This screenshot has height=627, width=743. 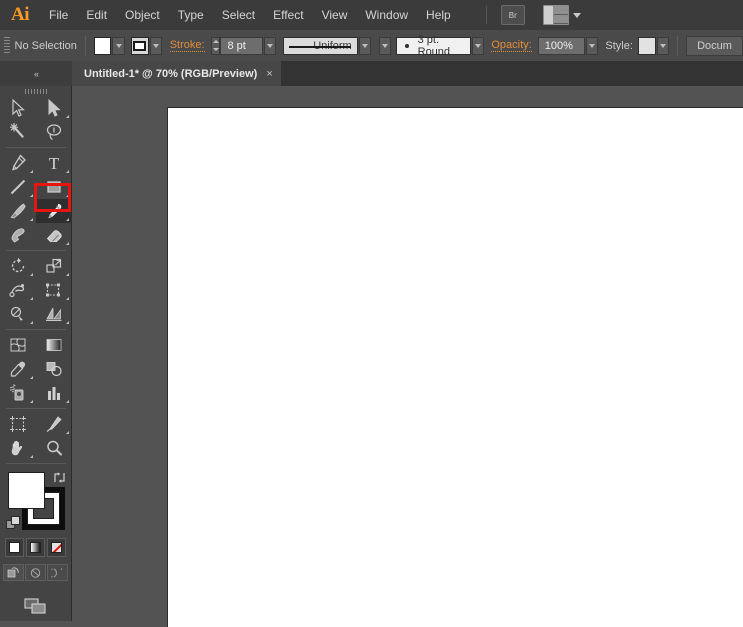 What do you see at coordinates (714, 45) in the screenshot?
I see `document-setup-button: Docum` at bounding box center [714, 45].